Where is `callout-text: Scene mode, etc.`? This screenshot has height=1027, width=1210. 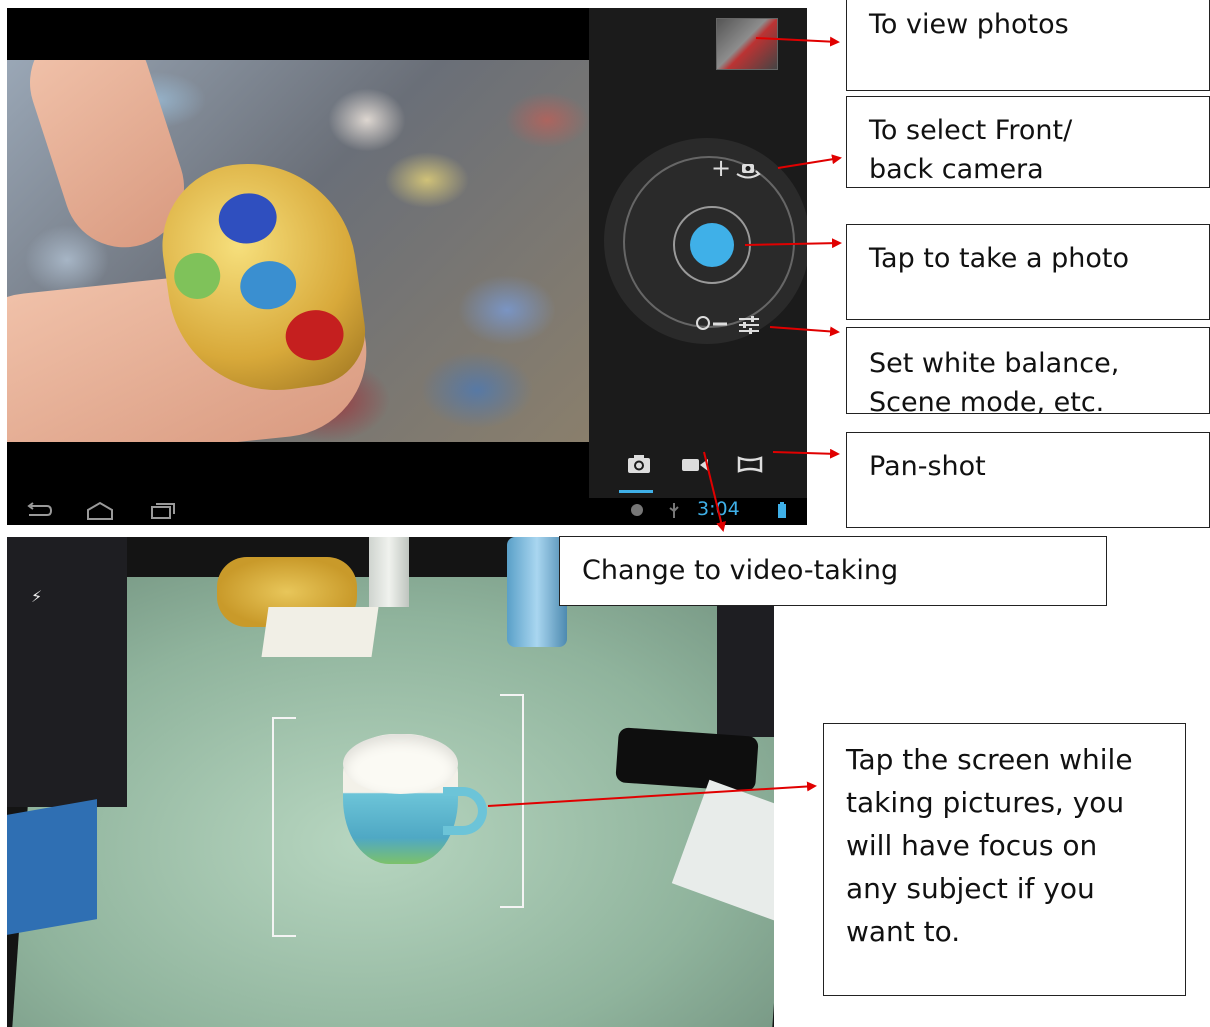 callout-text: Scene mode, etc. is located at coordinates (987, 400).